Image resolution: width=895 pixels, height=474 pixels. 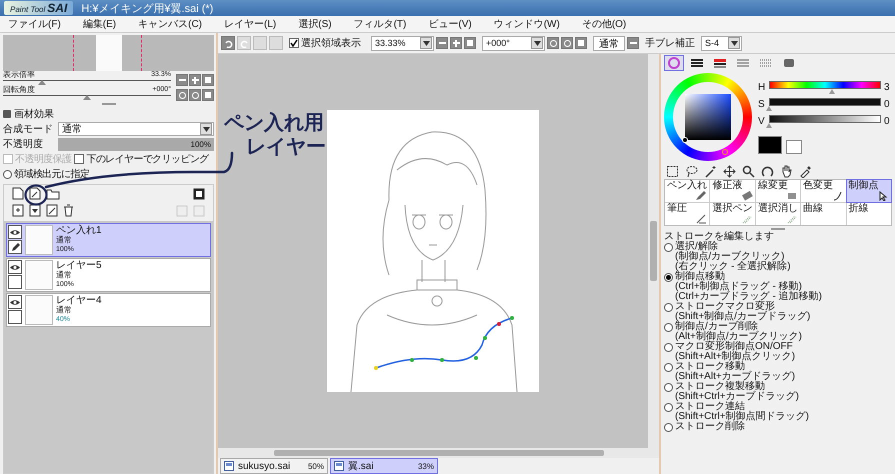 I want to click on undo-button, so click(x=228, y=43).